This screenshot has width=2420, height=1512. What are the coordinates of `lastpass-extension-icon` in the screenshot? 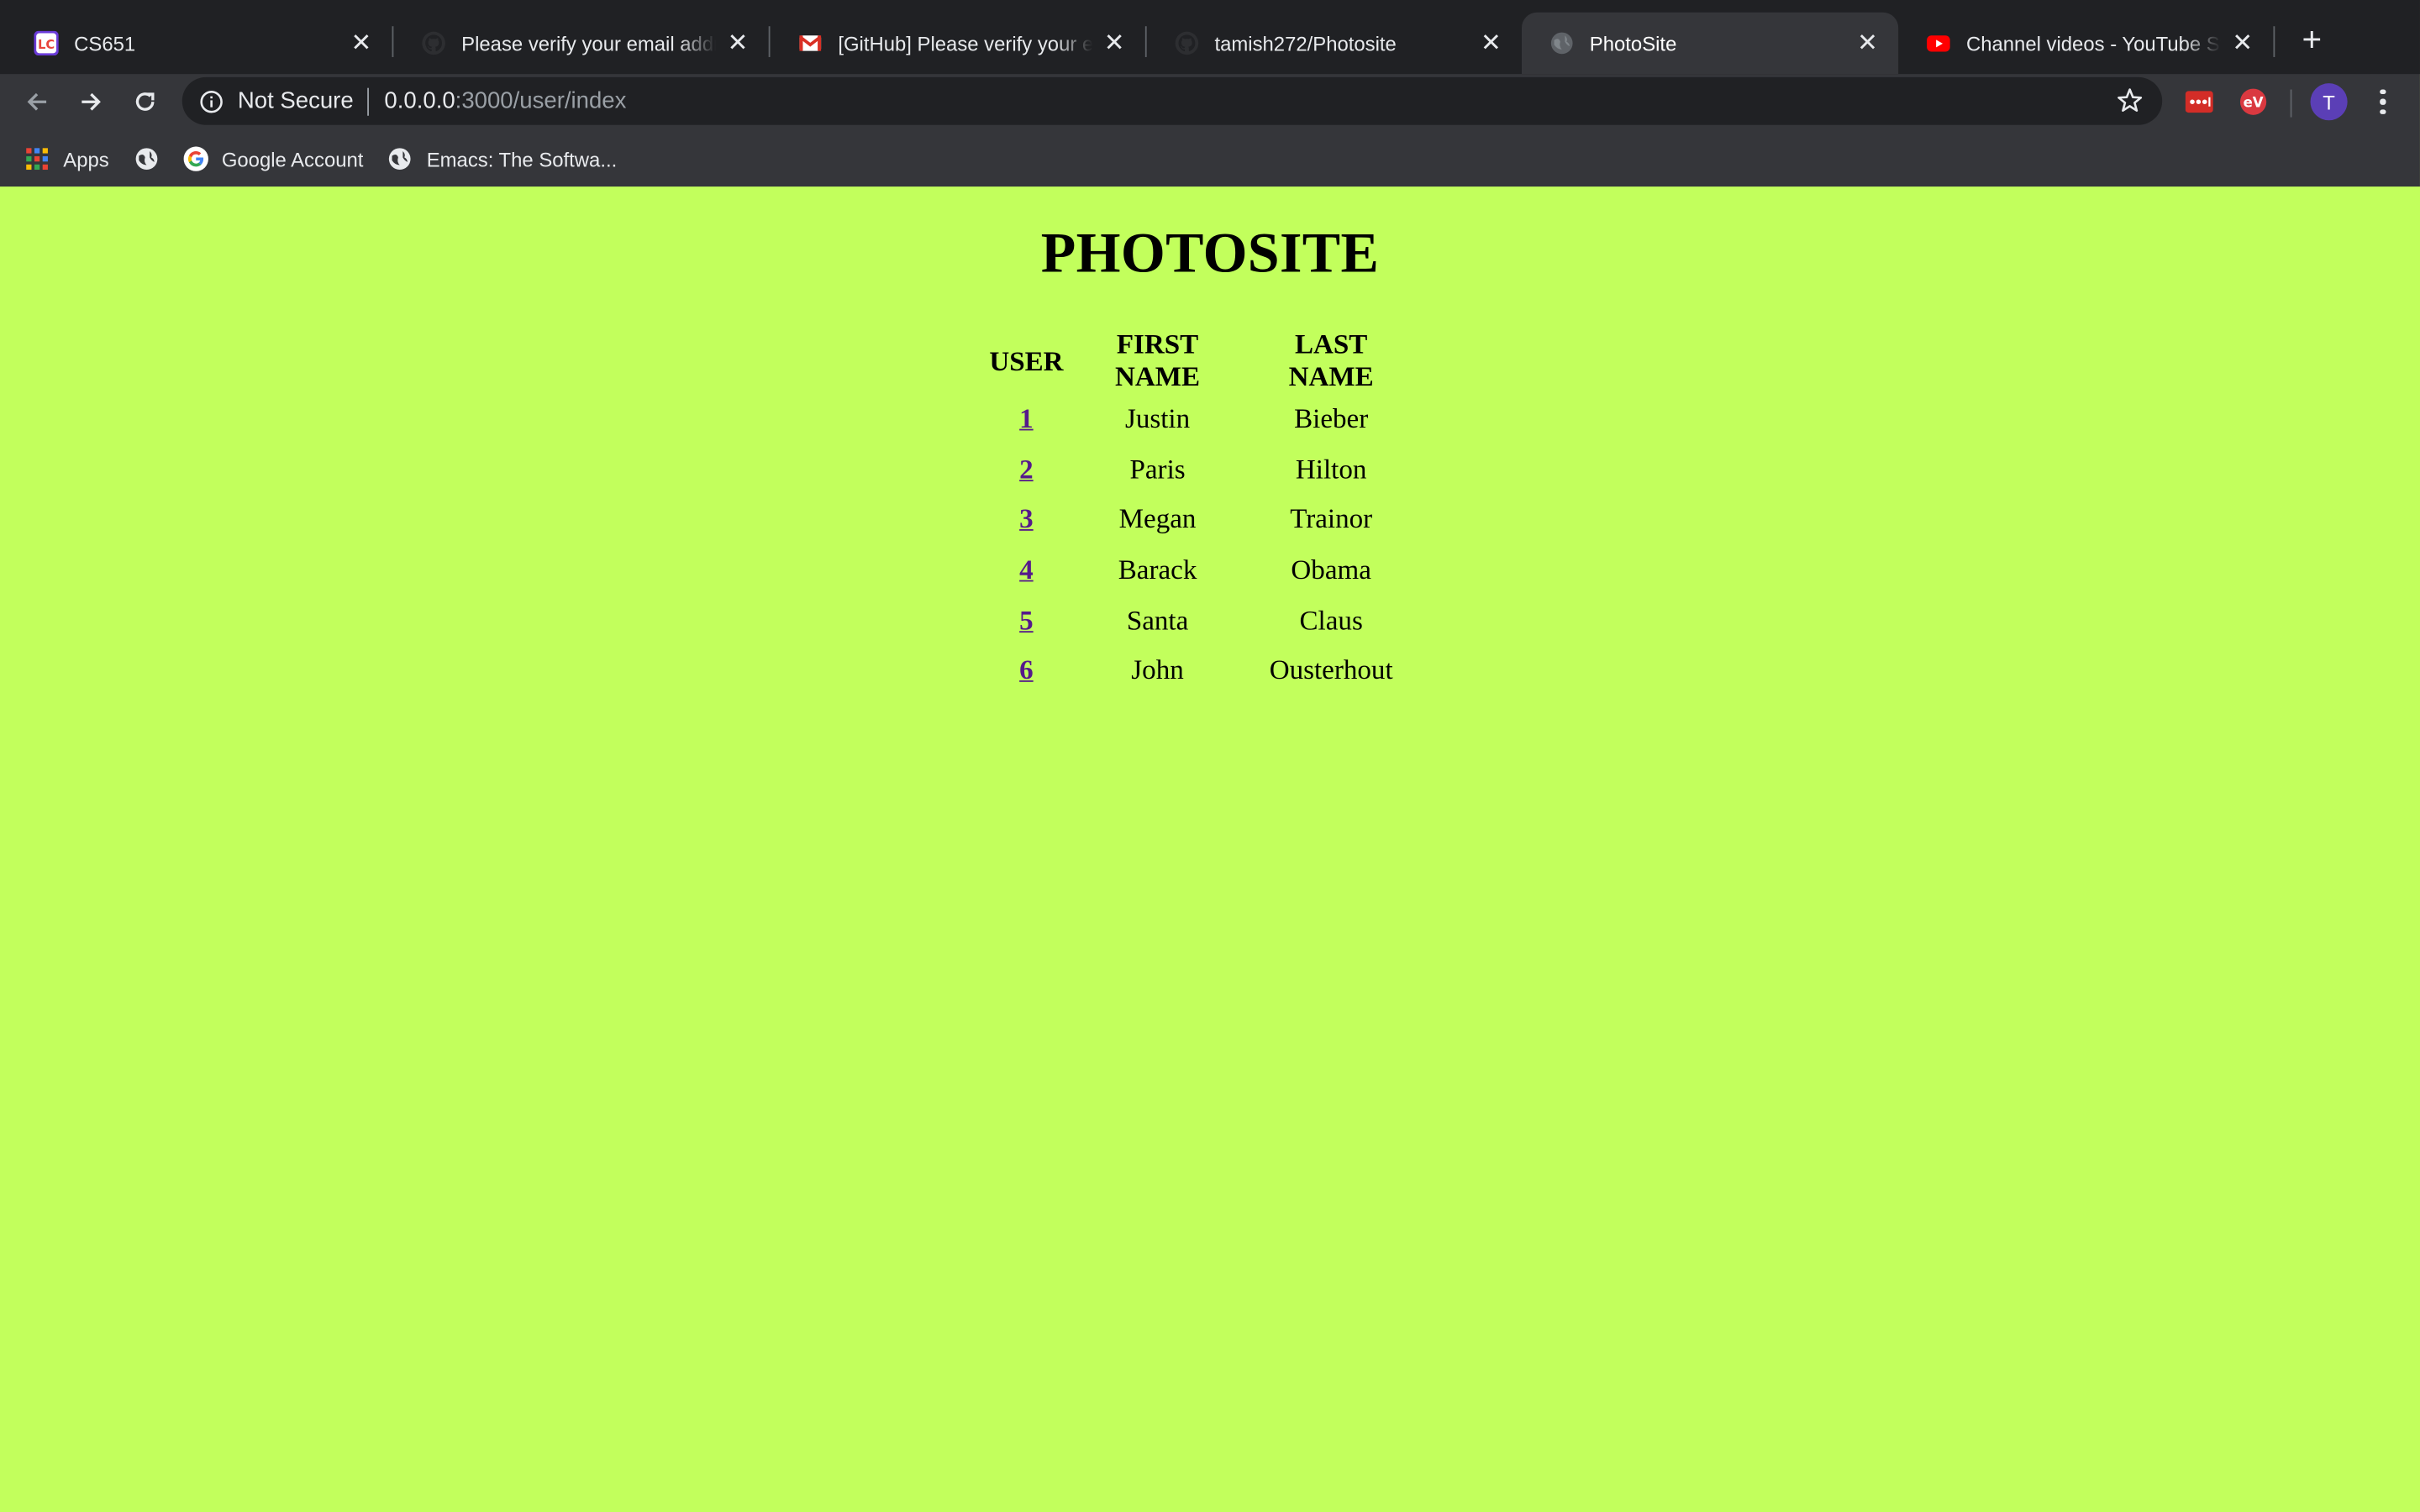 It's located at (2199, 102).